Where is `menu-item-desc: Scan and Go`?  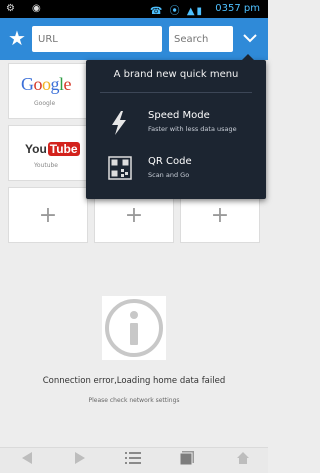
menu-item-desc: Scan and Go is located at coordinates (169, 175).